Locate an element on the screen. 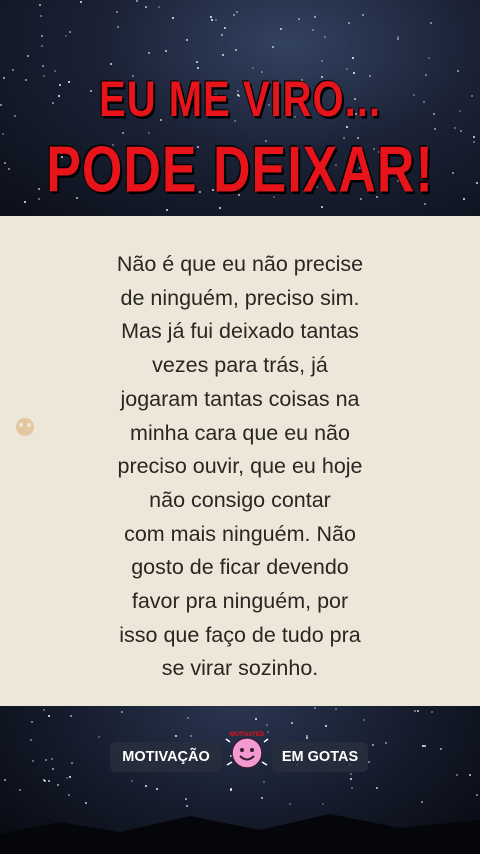 Image resolution: width=480 pixels, height=854 pixels. quote-line: não consigo contar is located at coordinates (240, 499).